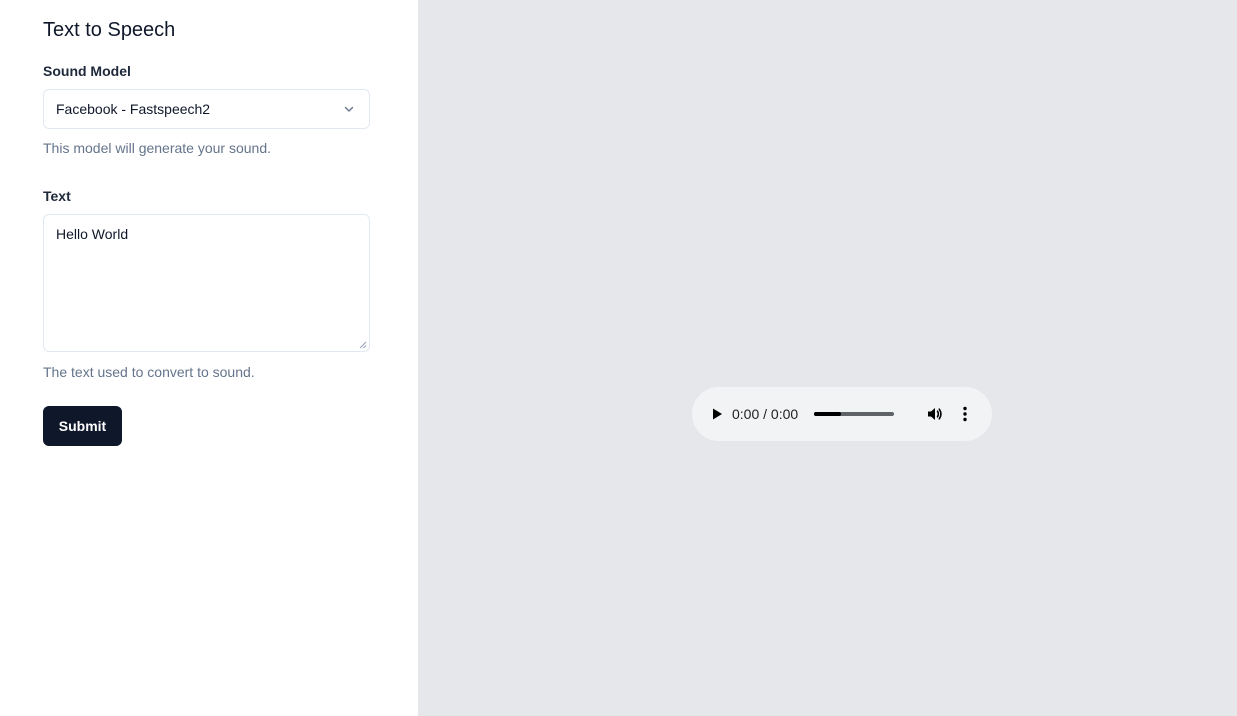 The height and width of the screenshot is (716, 1237). Describe the element at coordinates (965, 414) in the screenshot. I see `more-options-icon` at that location.